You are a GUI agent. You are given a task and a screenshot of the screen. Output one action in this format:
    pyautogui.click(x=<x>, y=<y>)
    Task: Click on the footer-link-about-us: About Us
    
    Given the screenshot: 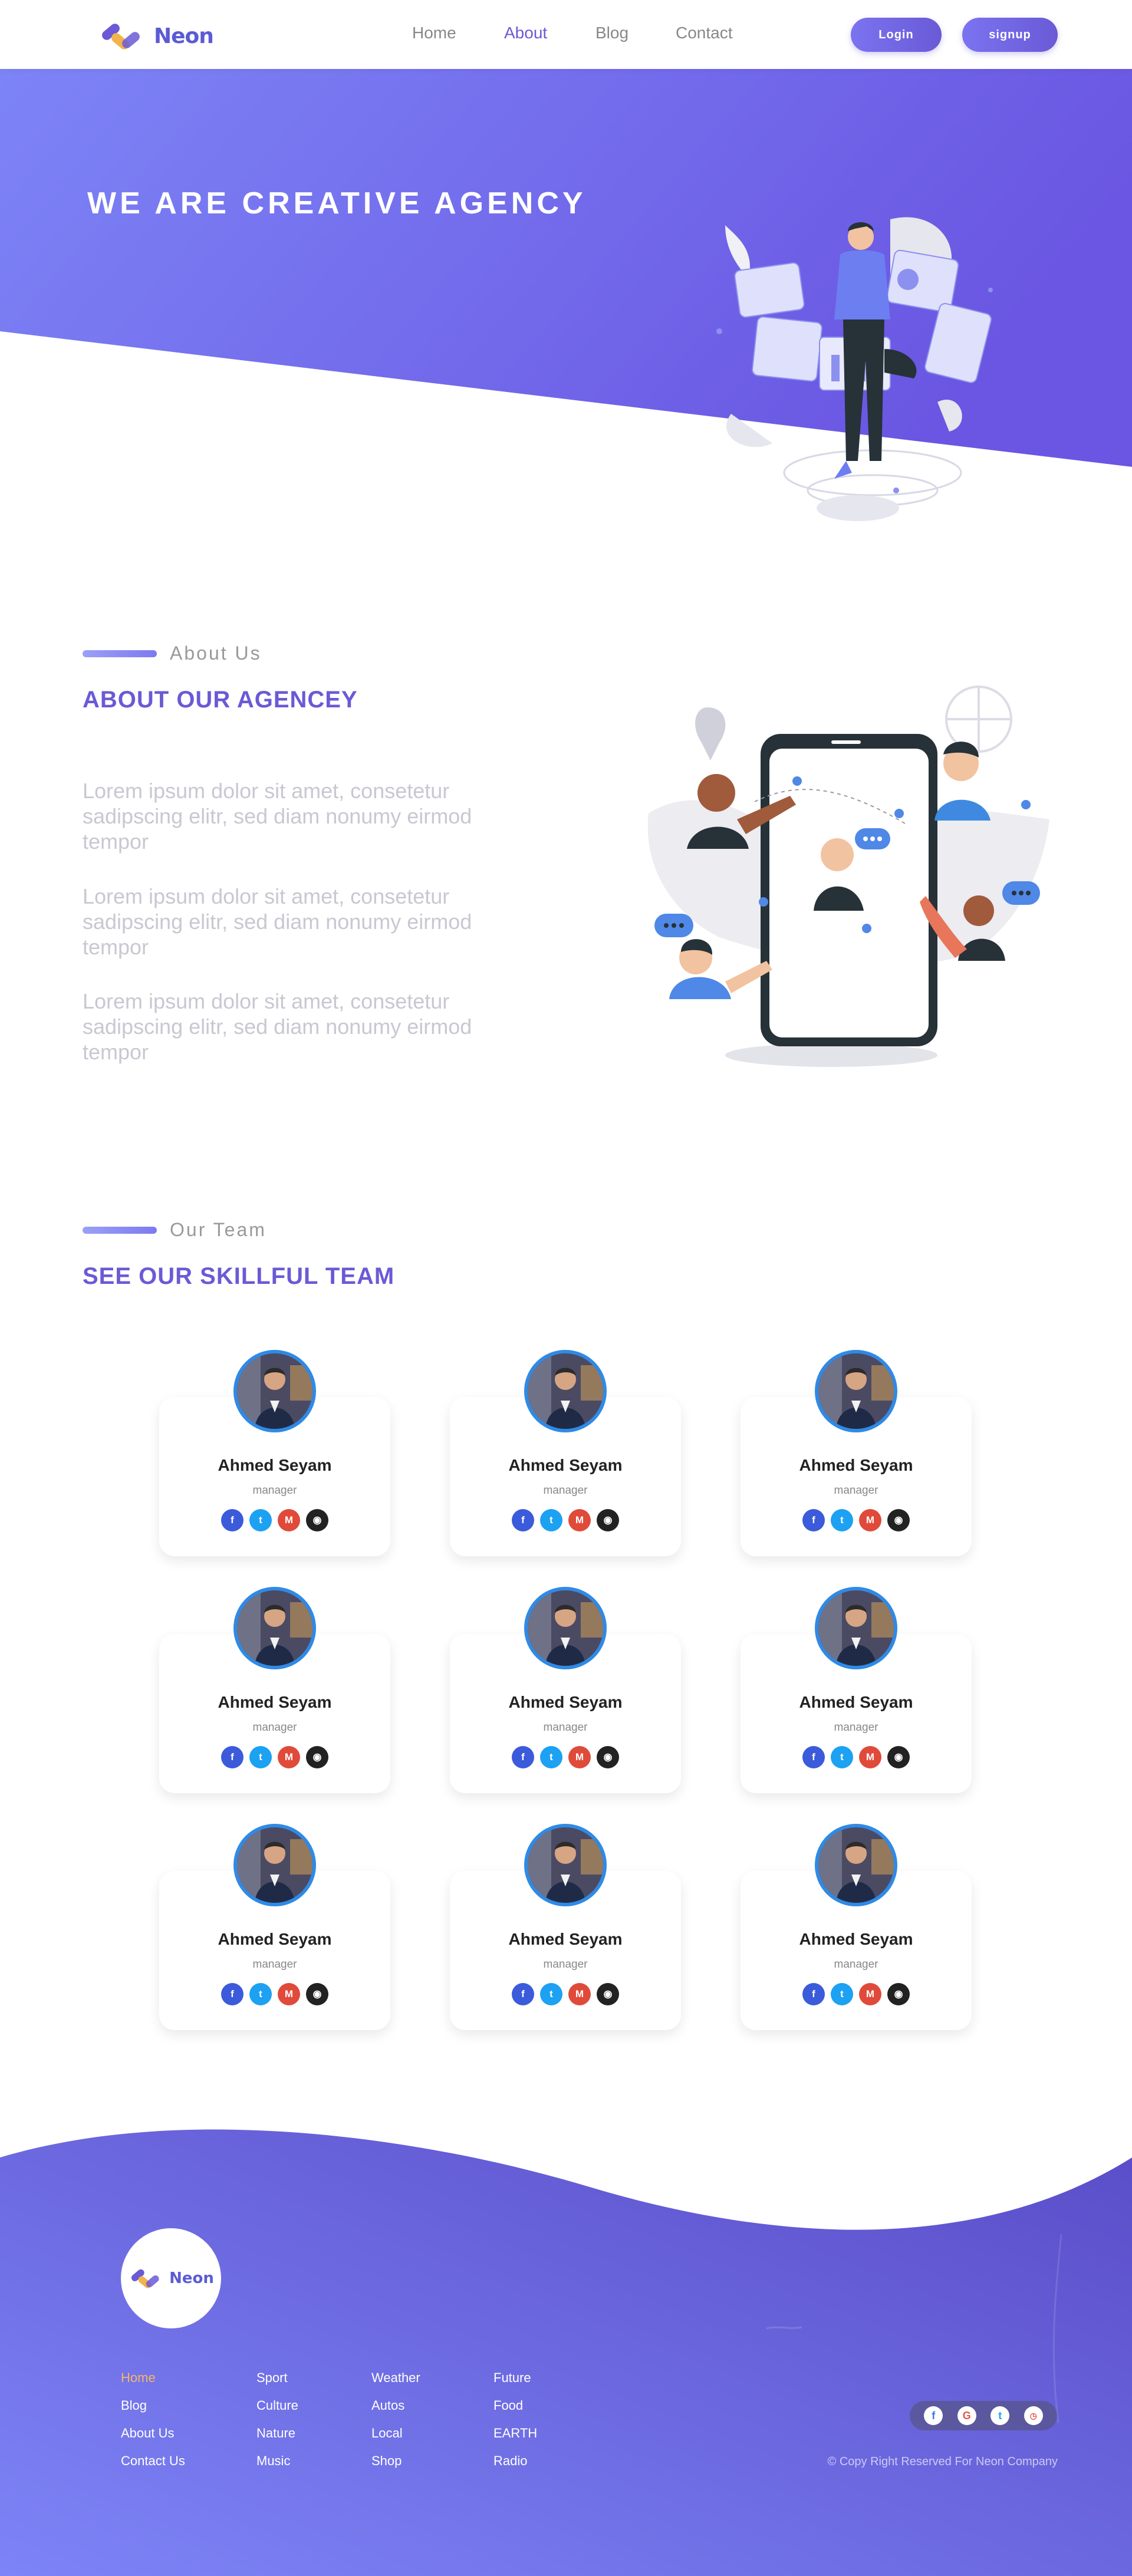 What is the action you would take?
    pyautogui.click(x=153, y=2433)
    